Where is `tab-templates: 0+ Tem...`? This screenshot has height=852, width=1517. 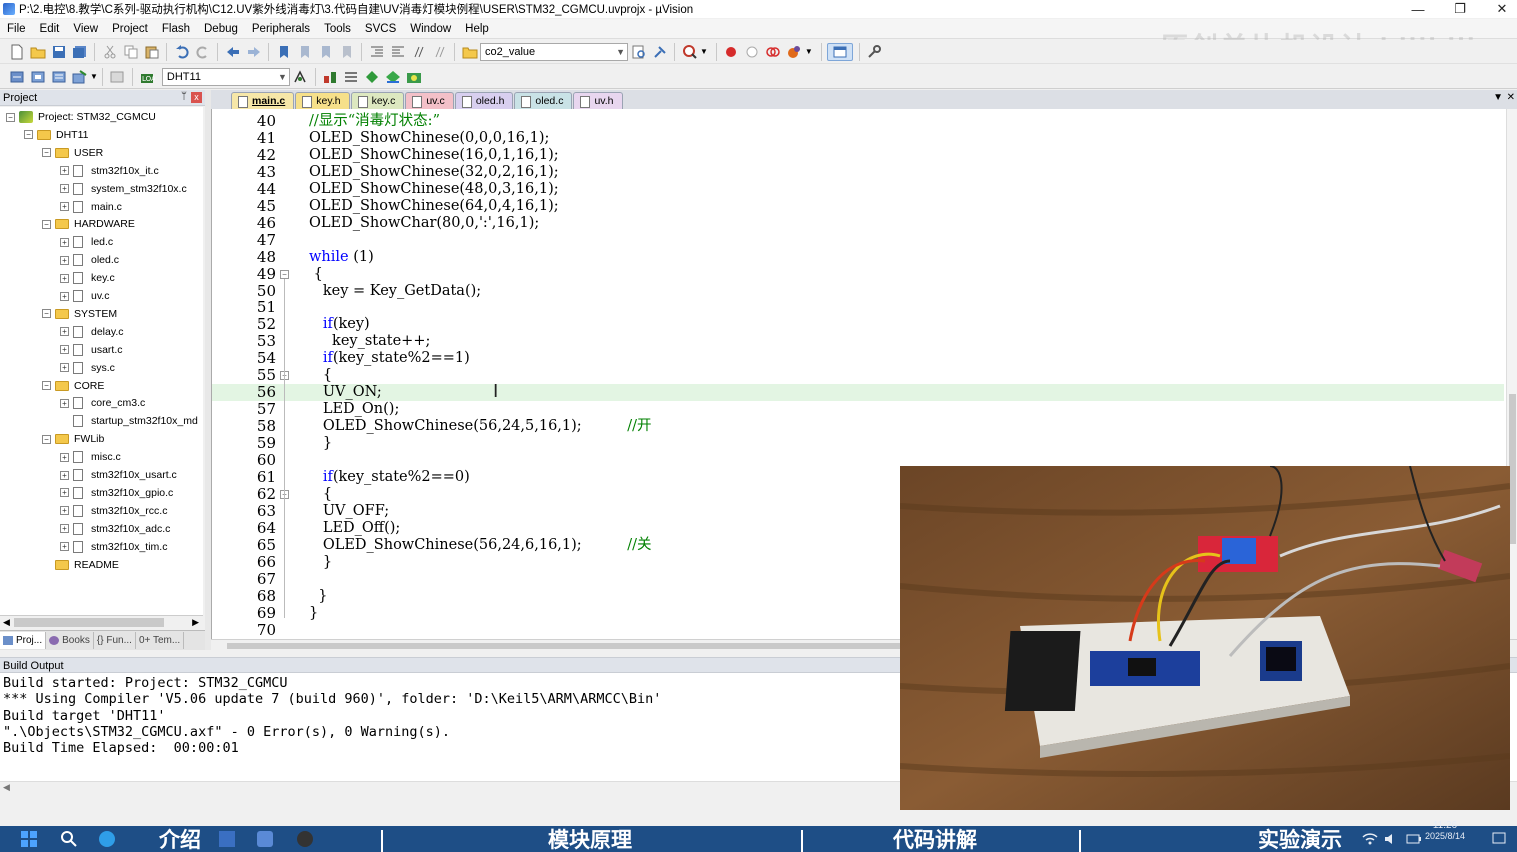 tab-templates: 0+ Tem... is located at coordinates (160, 640).